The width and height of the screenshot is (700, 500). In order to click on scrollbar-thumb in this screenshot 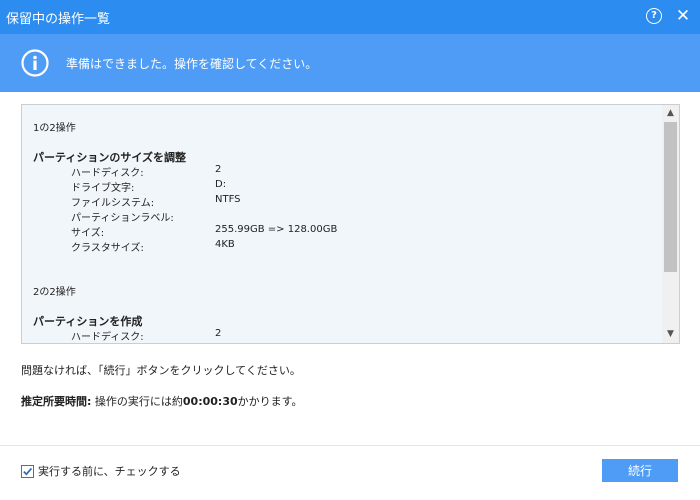, I will do `click(670, 197)`.